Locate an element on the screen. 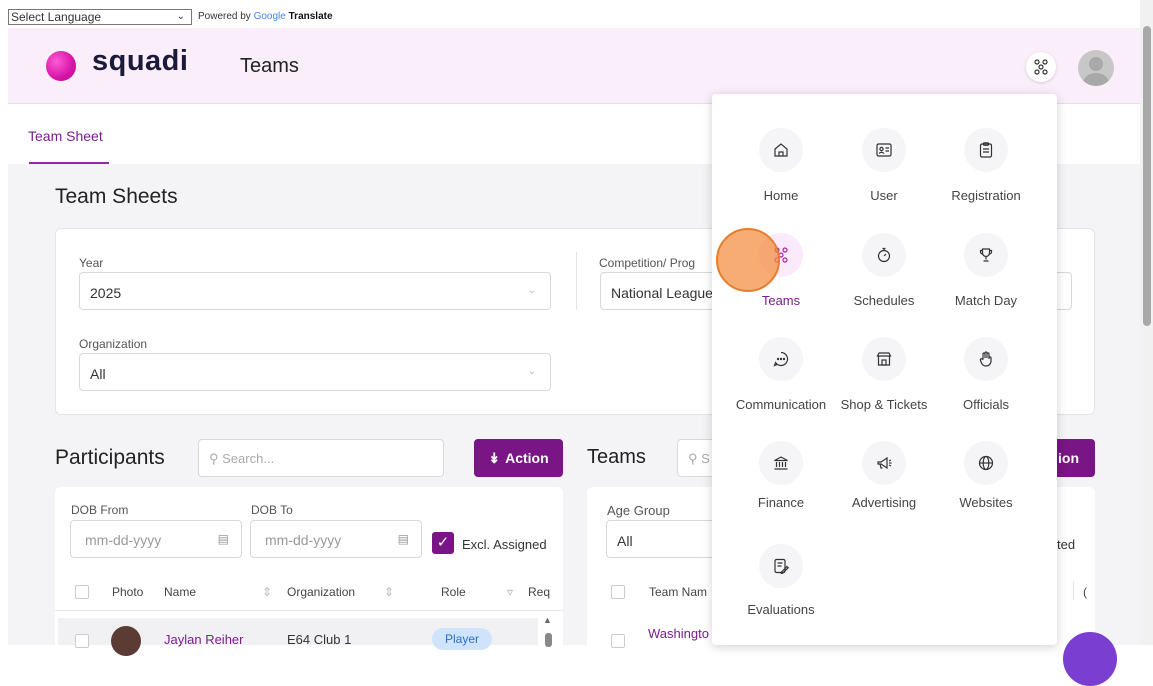 The height and width of the screenshot is (686, 1153). calendar-icon: ▤ is located at coordinates (403, 539).